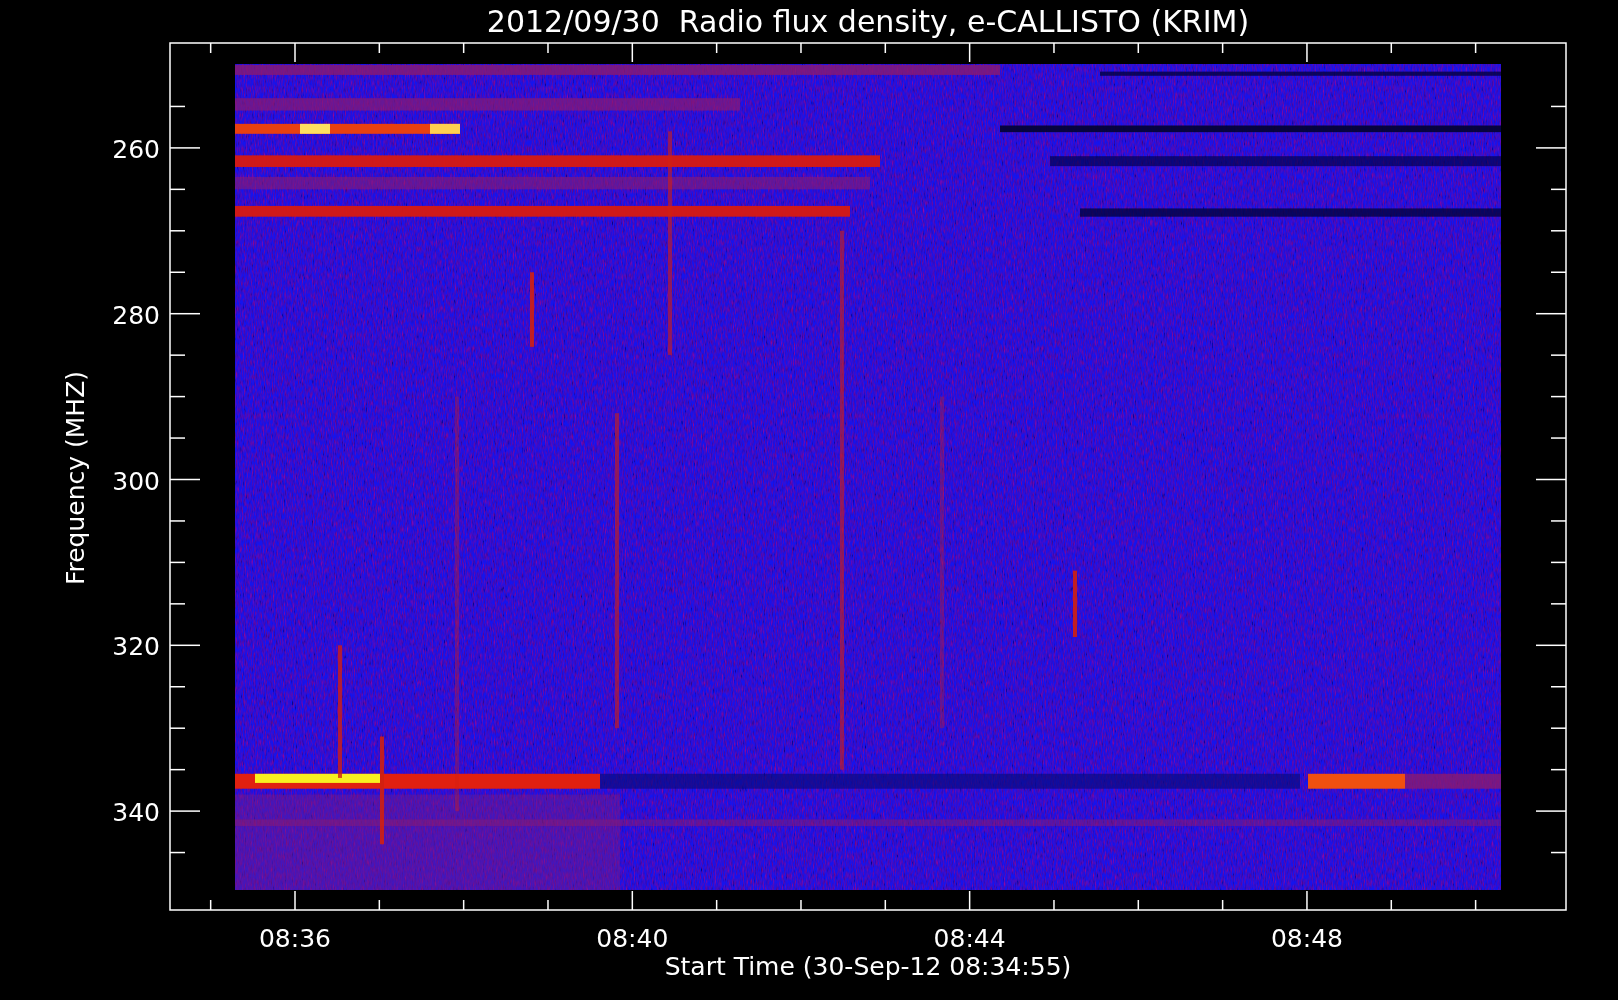 The image size is (1618, 1000). Describe the element at coordinates (868, 966) in the screenshot. I see `axis-title: Start Time (30-Sep-12 08:34:55)` at that location.